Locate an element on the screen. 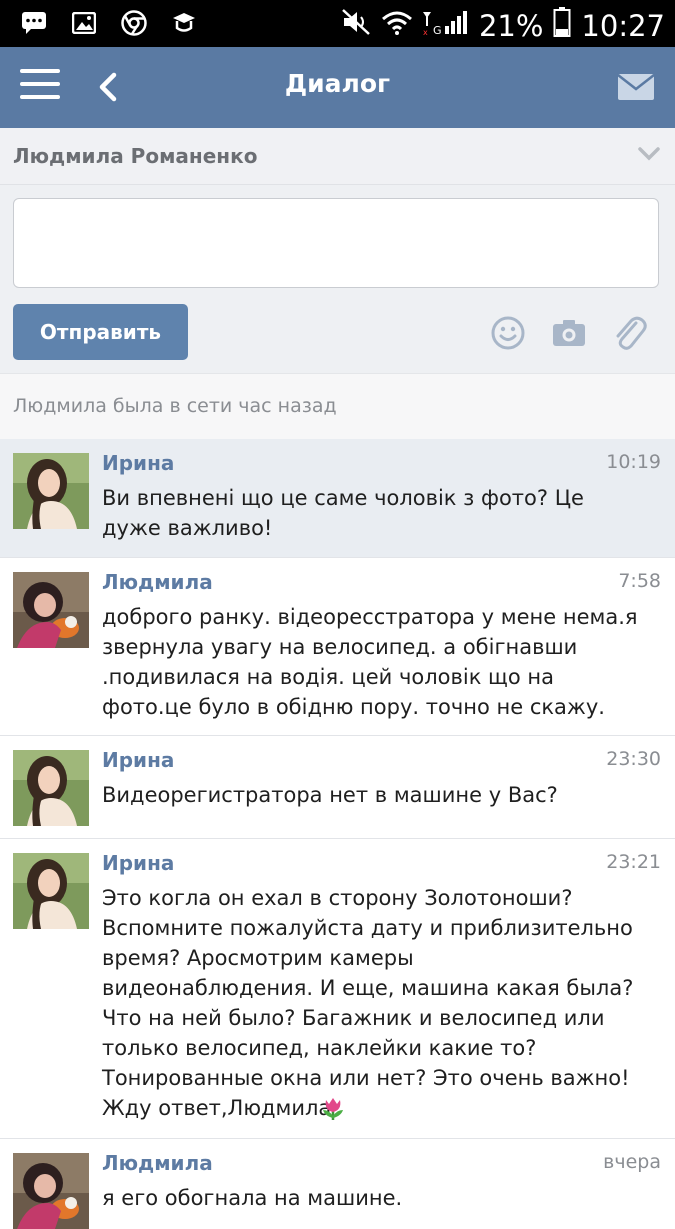 The width and height of the screenshot is (675, 1229). message-input is located at coordinates (336, 243).